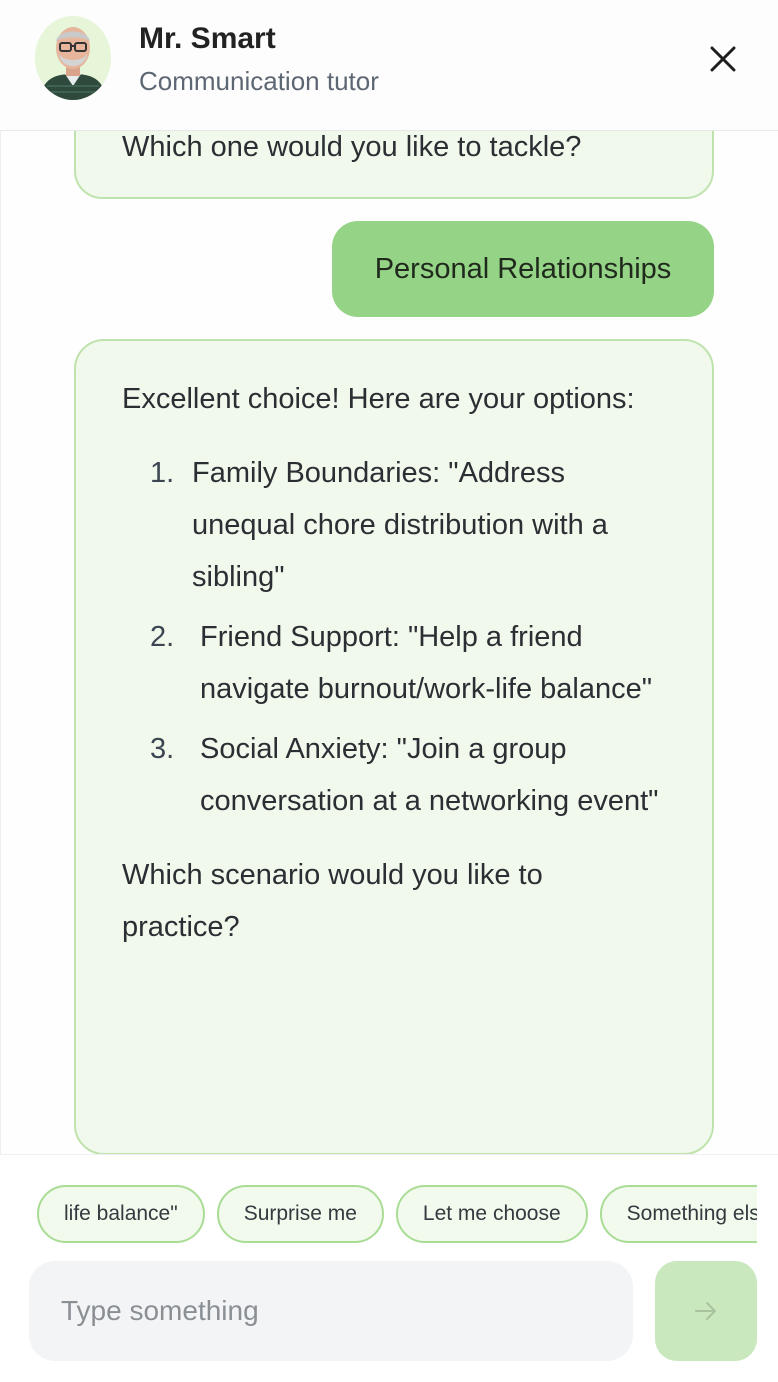  I want to click on suggestion-chip: Let me choose, so click(491, 1214).